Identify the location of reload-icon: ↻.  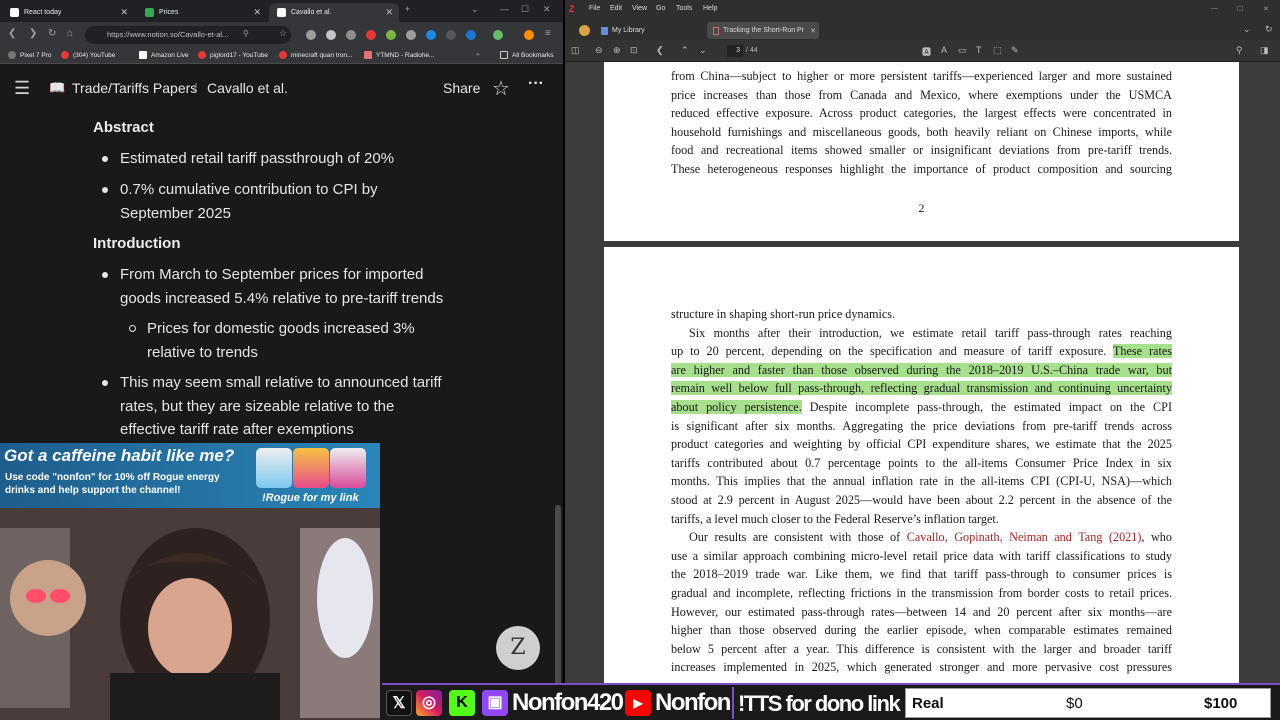
(52, 33).